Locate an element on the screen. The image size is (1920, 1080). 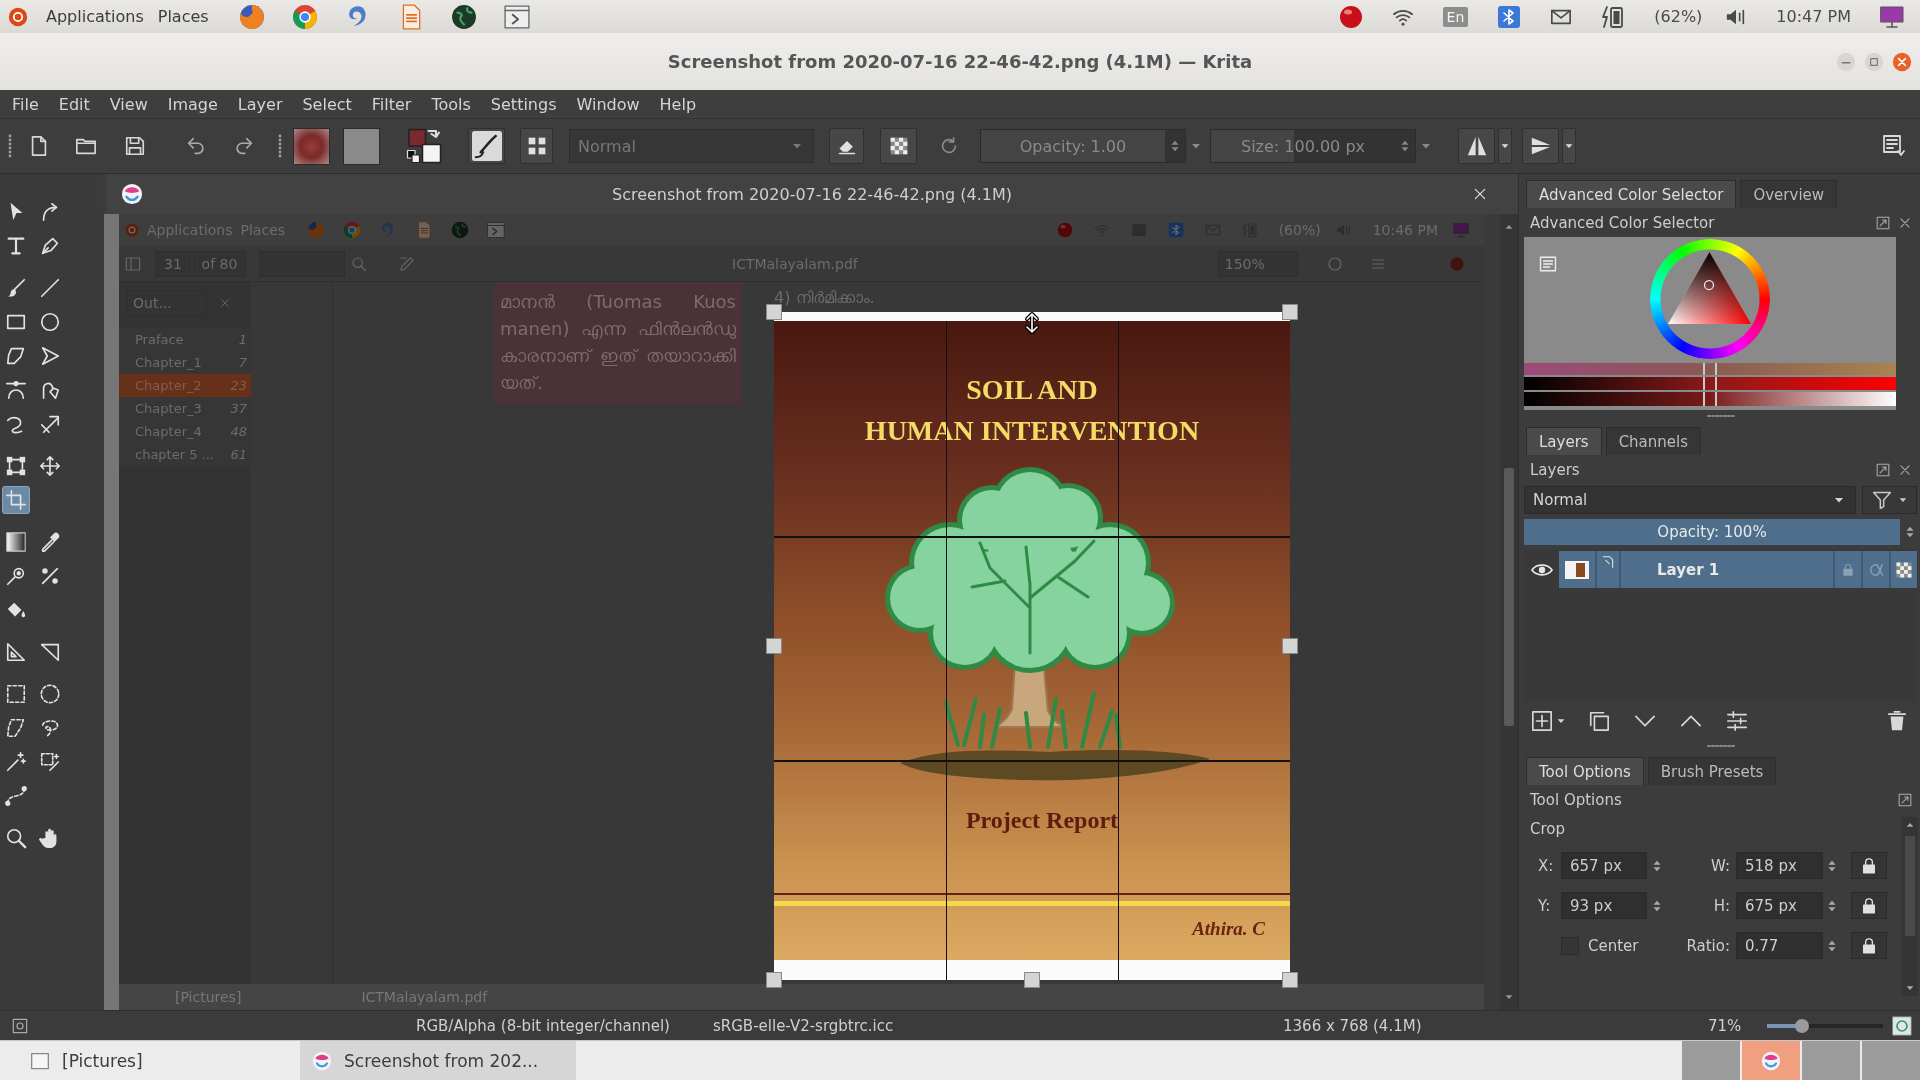
maximize-icon is located at coordinates (1874, 61).